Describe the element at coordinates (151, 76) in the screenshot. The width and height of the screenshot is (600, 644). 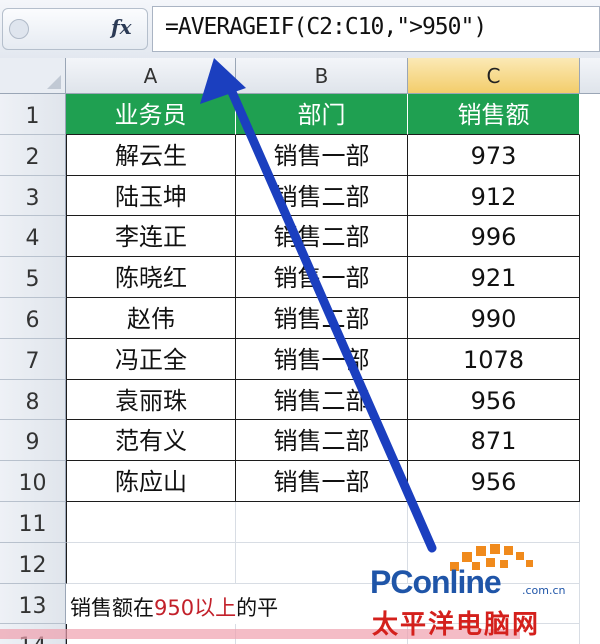
I see `column-header-a: A` at that location.